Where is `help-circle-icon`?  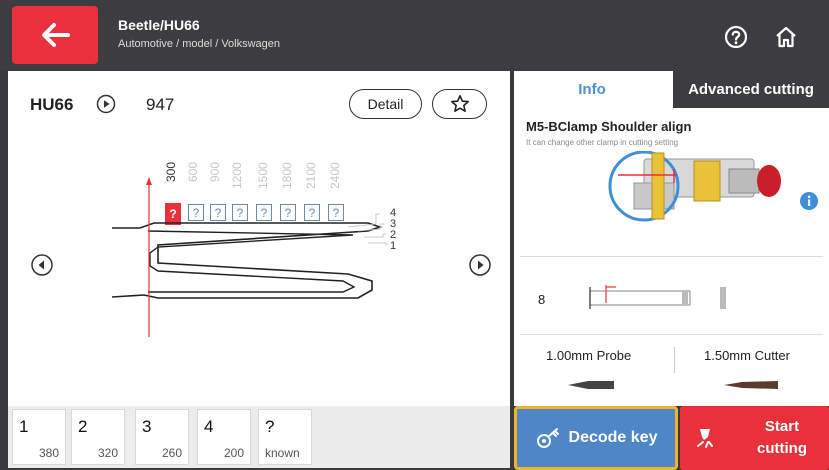
help-circle-icon is located at coordinates (736, 37).